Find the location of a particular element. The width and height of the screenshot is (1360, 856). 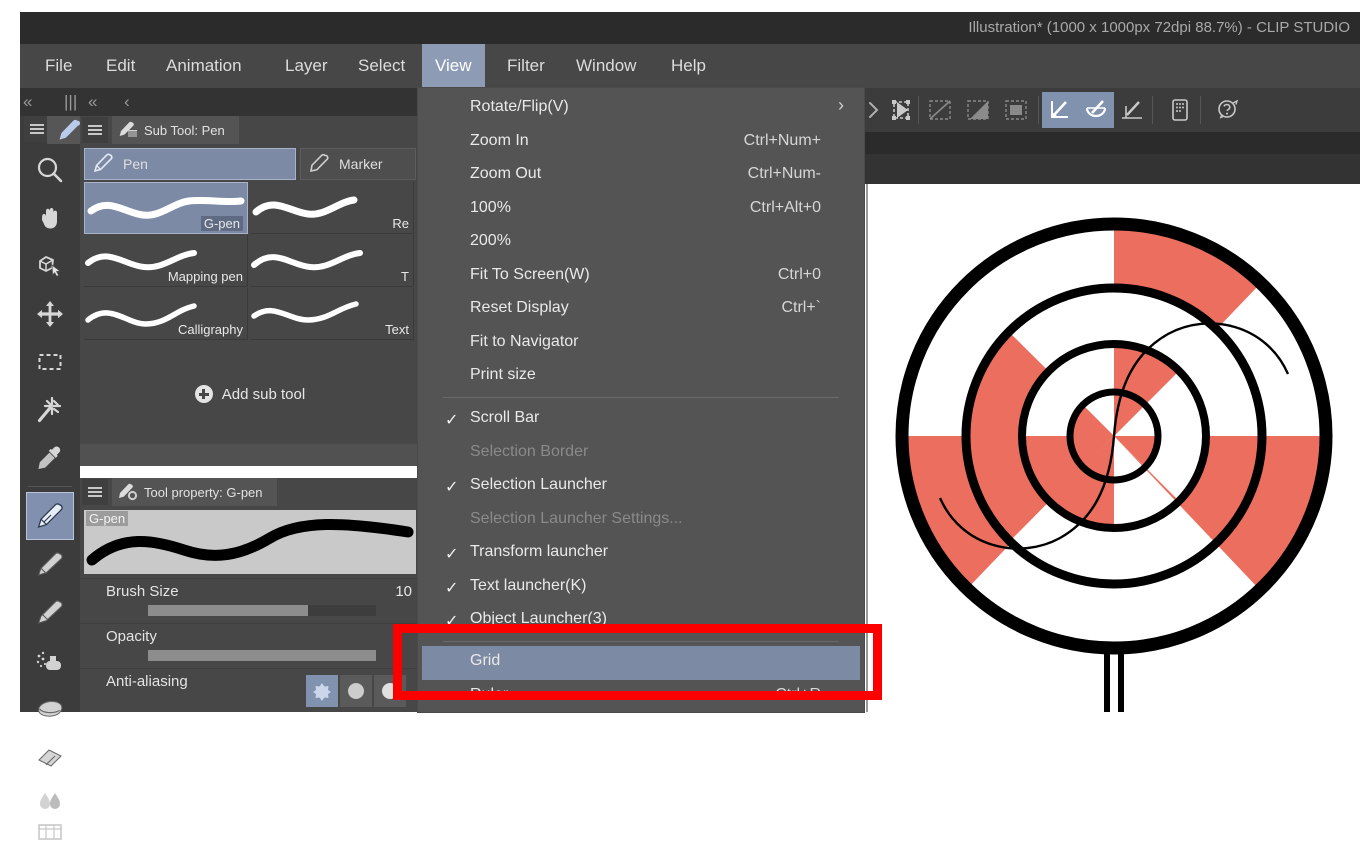

anti-aliasing-label: Anti-aliasing is located at coordinates (147, 681).